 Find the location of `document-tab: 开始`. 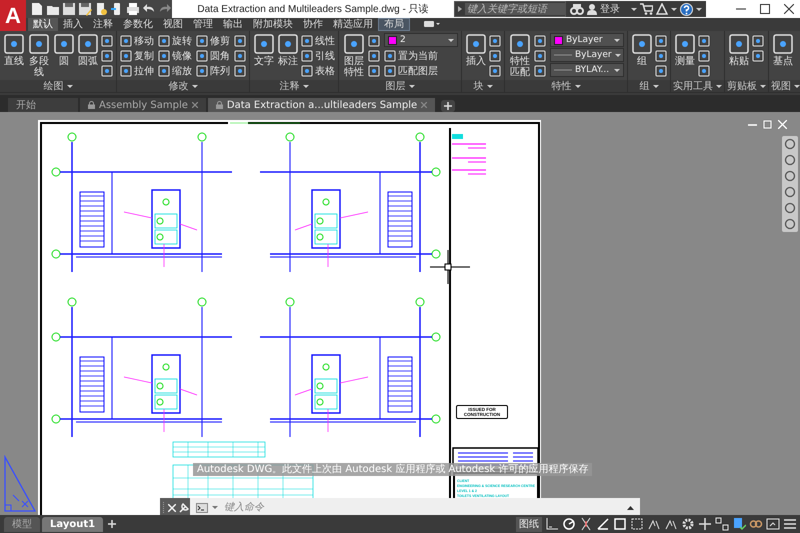

document-tab: 开始 is located at coordinates (43, 105).